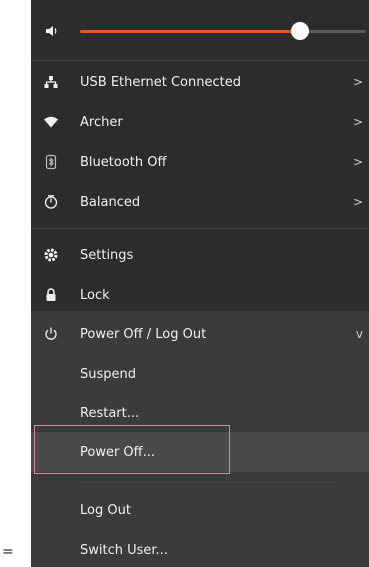 Image resolution: width=369 pixels, height=567 pixels. What do you see at coordinates (8, 552) in the screenshot?
I see `equals-sign: =` at bounding box center [8, 552].